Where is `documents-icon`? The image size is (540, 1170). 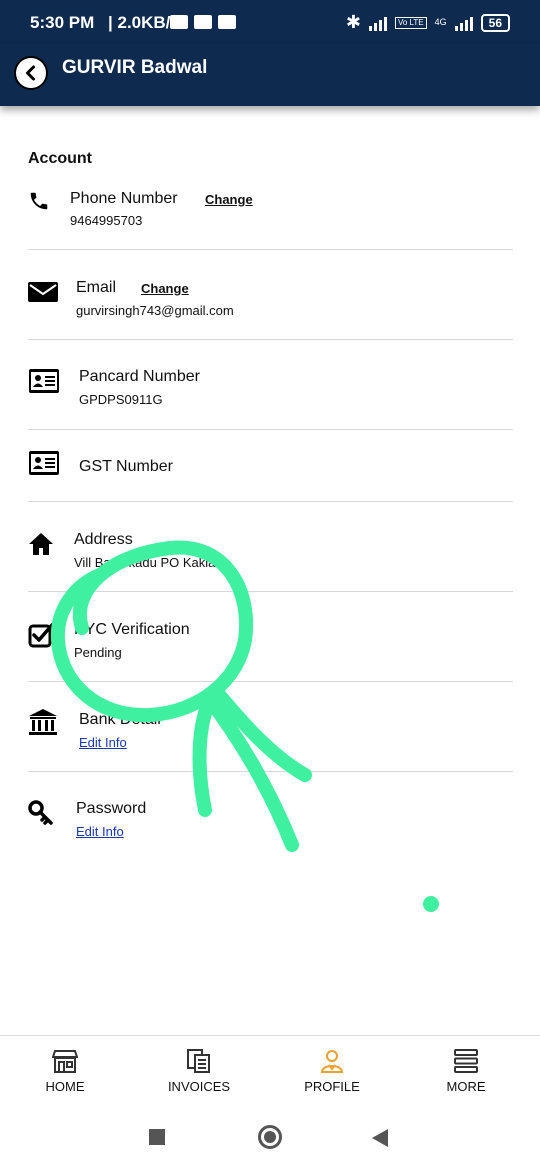
documents-icon is located at coordinates (198, 1061).